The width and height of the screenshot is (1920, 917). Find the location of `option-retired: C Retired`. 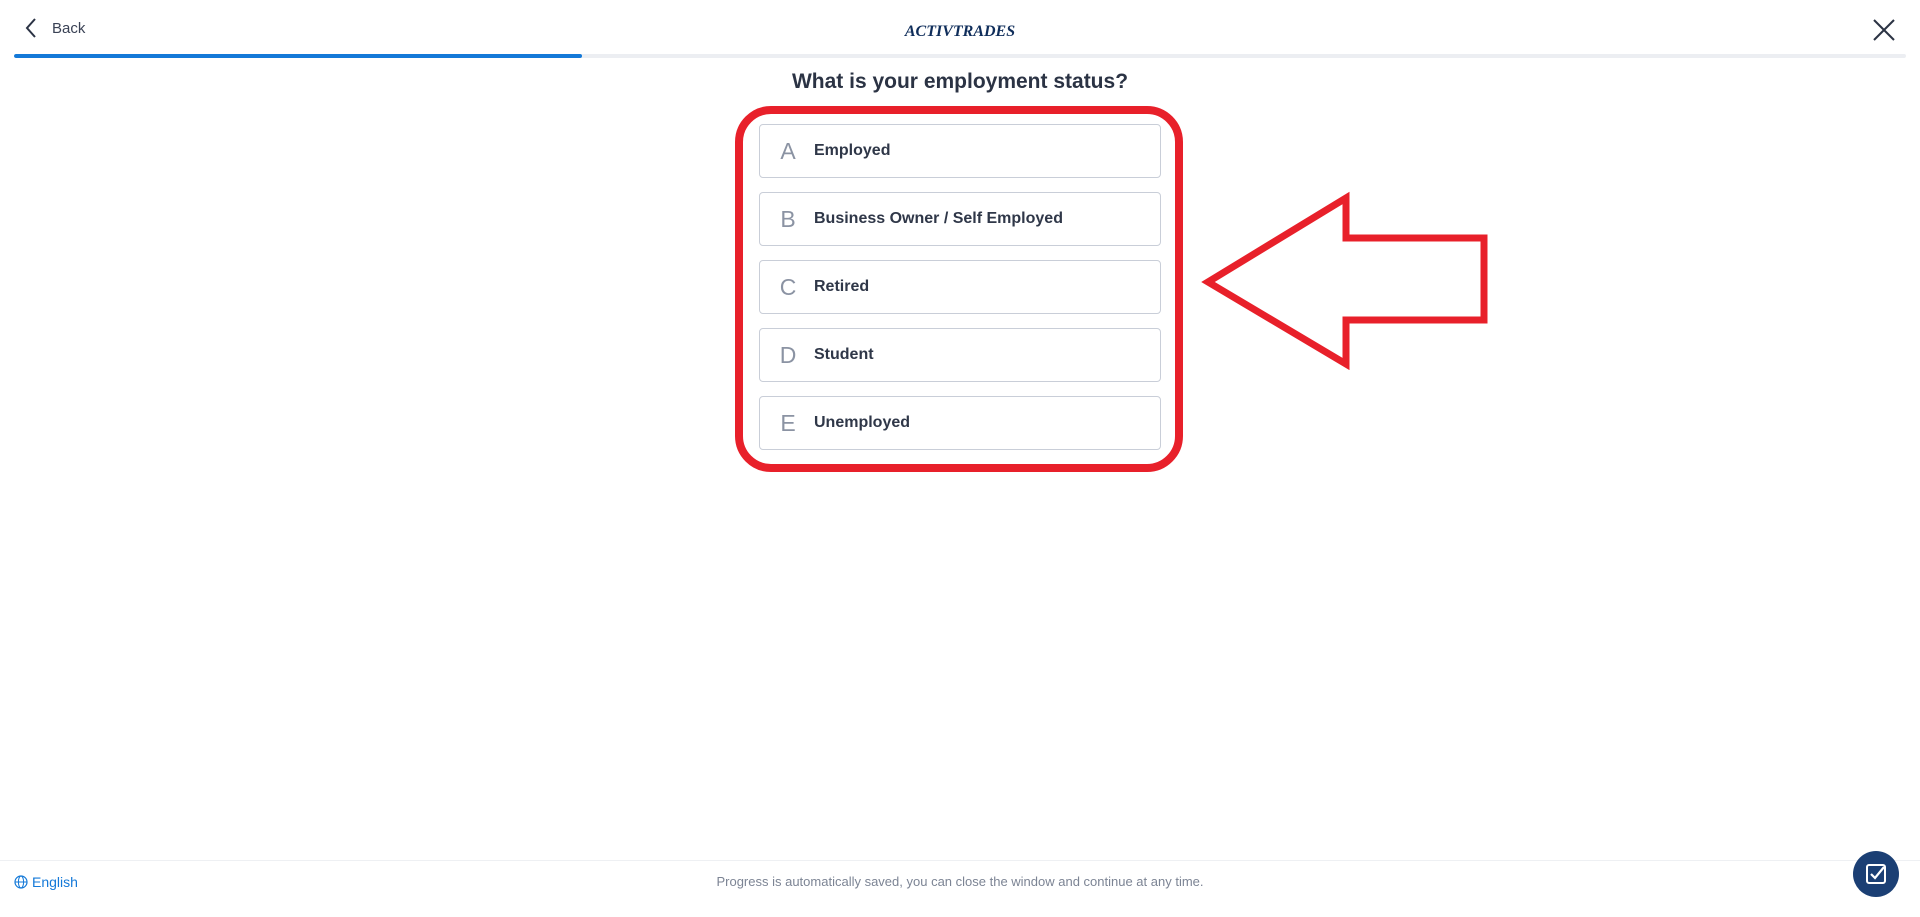

option-retired: C Retired is located at coordinates (960, 287).